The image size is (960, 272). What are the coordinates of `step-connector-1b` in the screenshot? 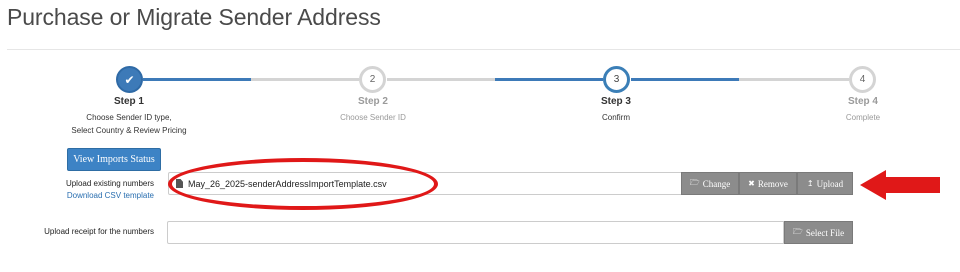 It's located at (305, 79).